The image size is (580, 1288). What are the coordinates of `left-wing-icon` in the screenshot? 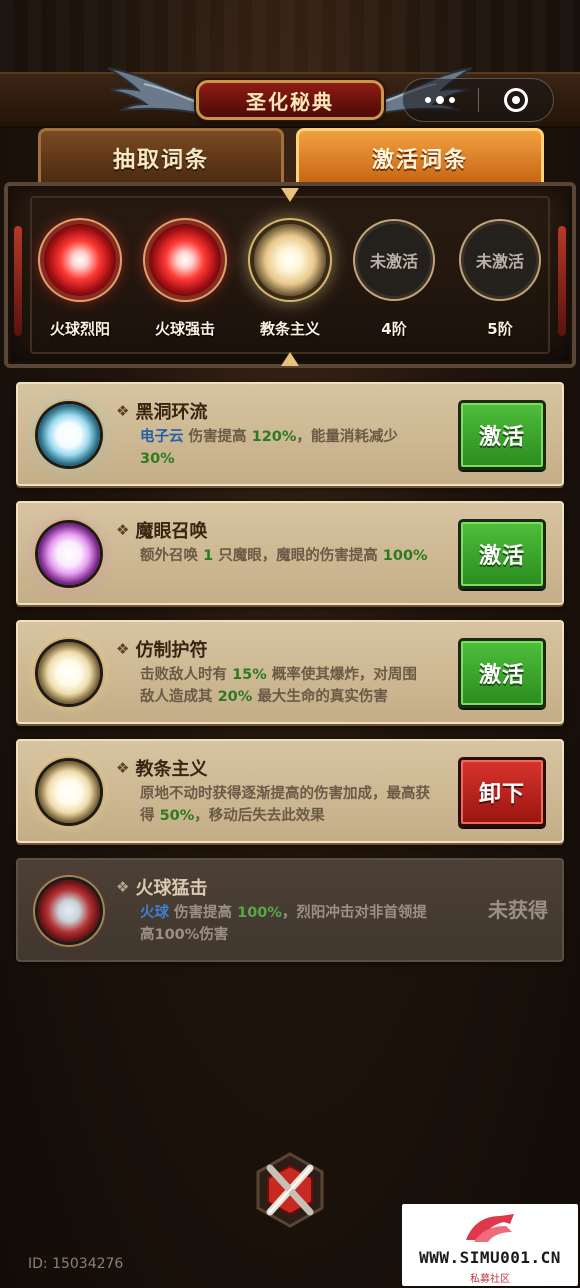 It's located at (155, 91).